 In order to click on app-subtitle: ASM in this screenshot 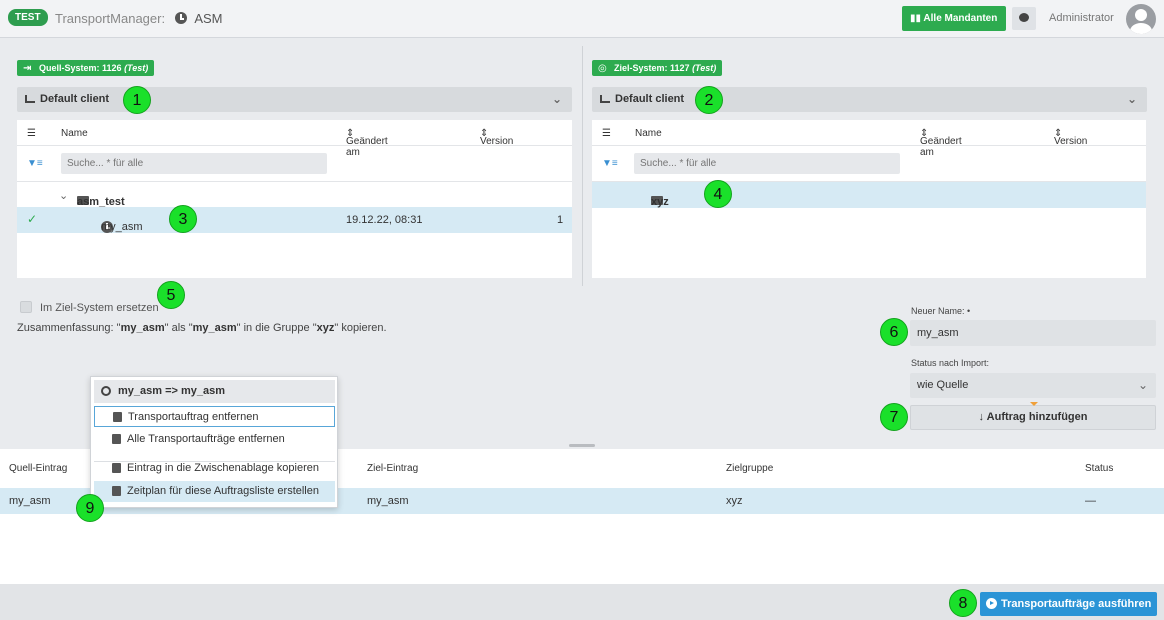, I will do `click(208, 18)`.